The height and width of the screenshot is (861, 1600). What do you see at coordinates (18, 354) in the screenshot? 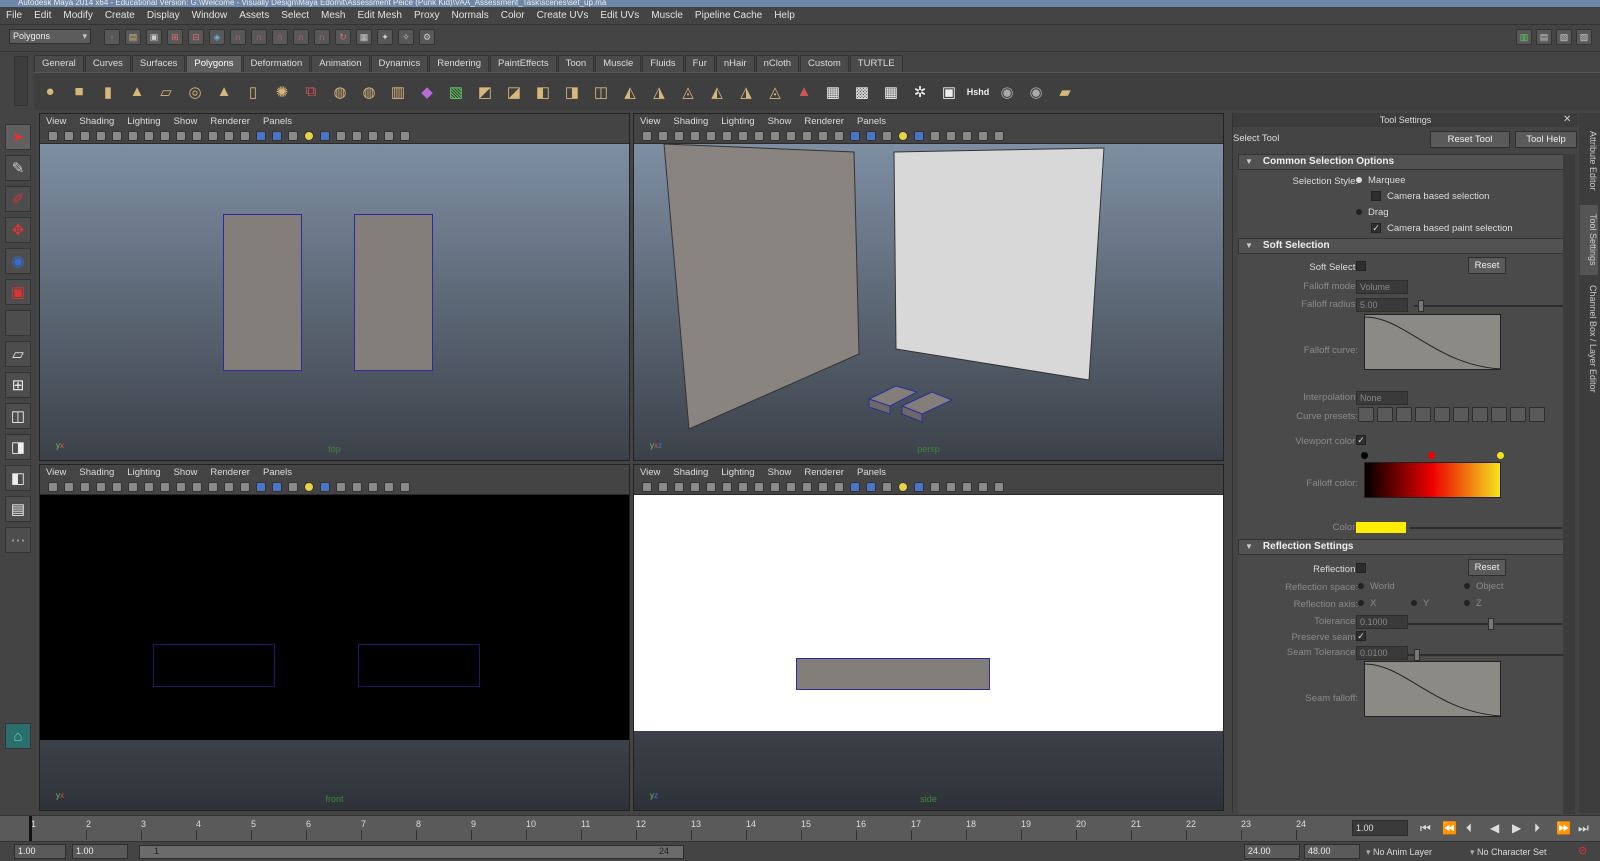
I see `single-perspective-layout-icon: ▱` at bounding box center [18, 354].